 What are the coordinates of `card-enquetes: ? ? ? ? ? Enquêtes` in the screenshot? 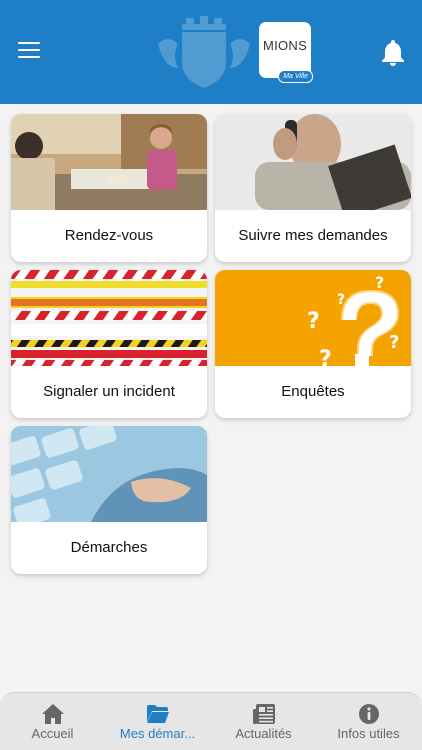 It's located at (313, 344).